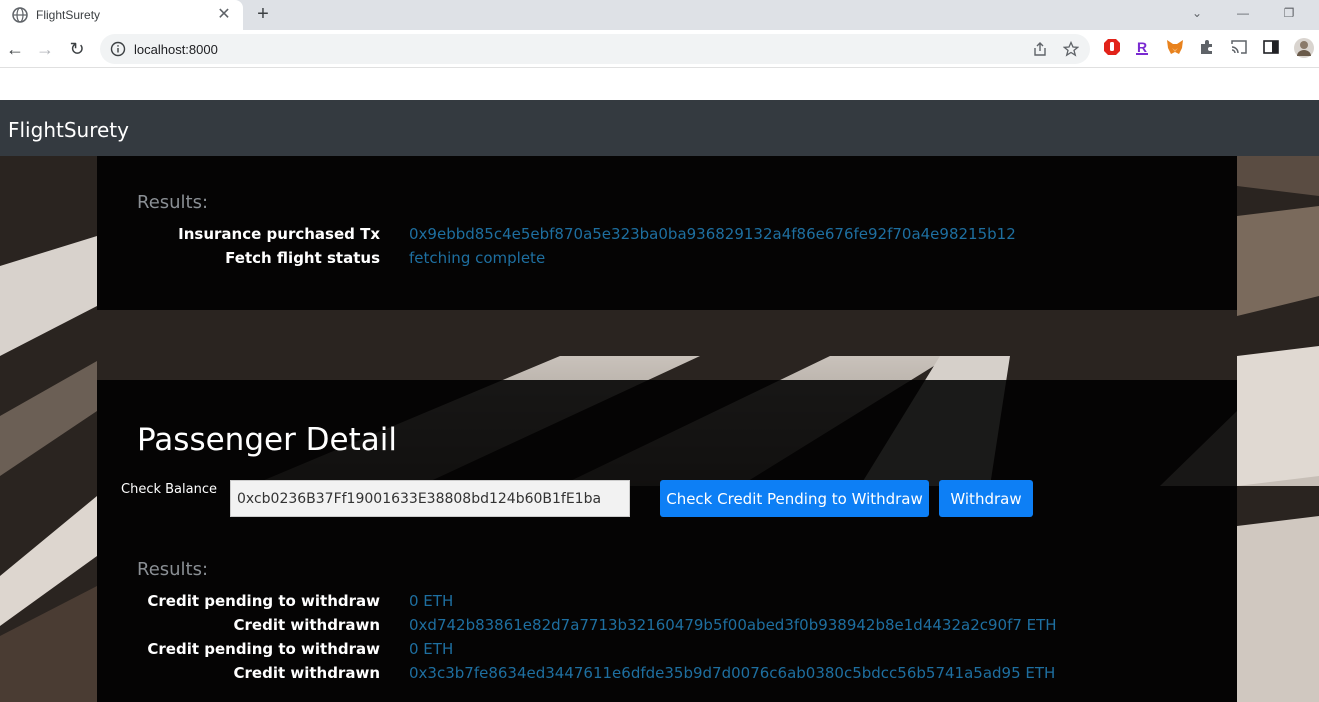  I want to click on tab-search-icon: ⌄, so click(1197, 13).